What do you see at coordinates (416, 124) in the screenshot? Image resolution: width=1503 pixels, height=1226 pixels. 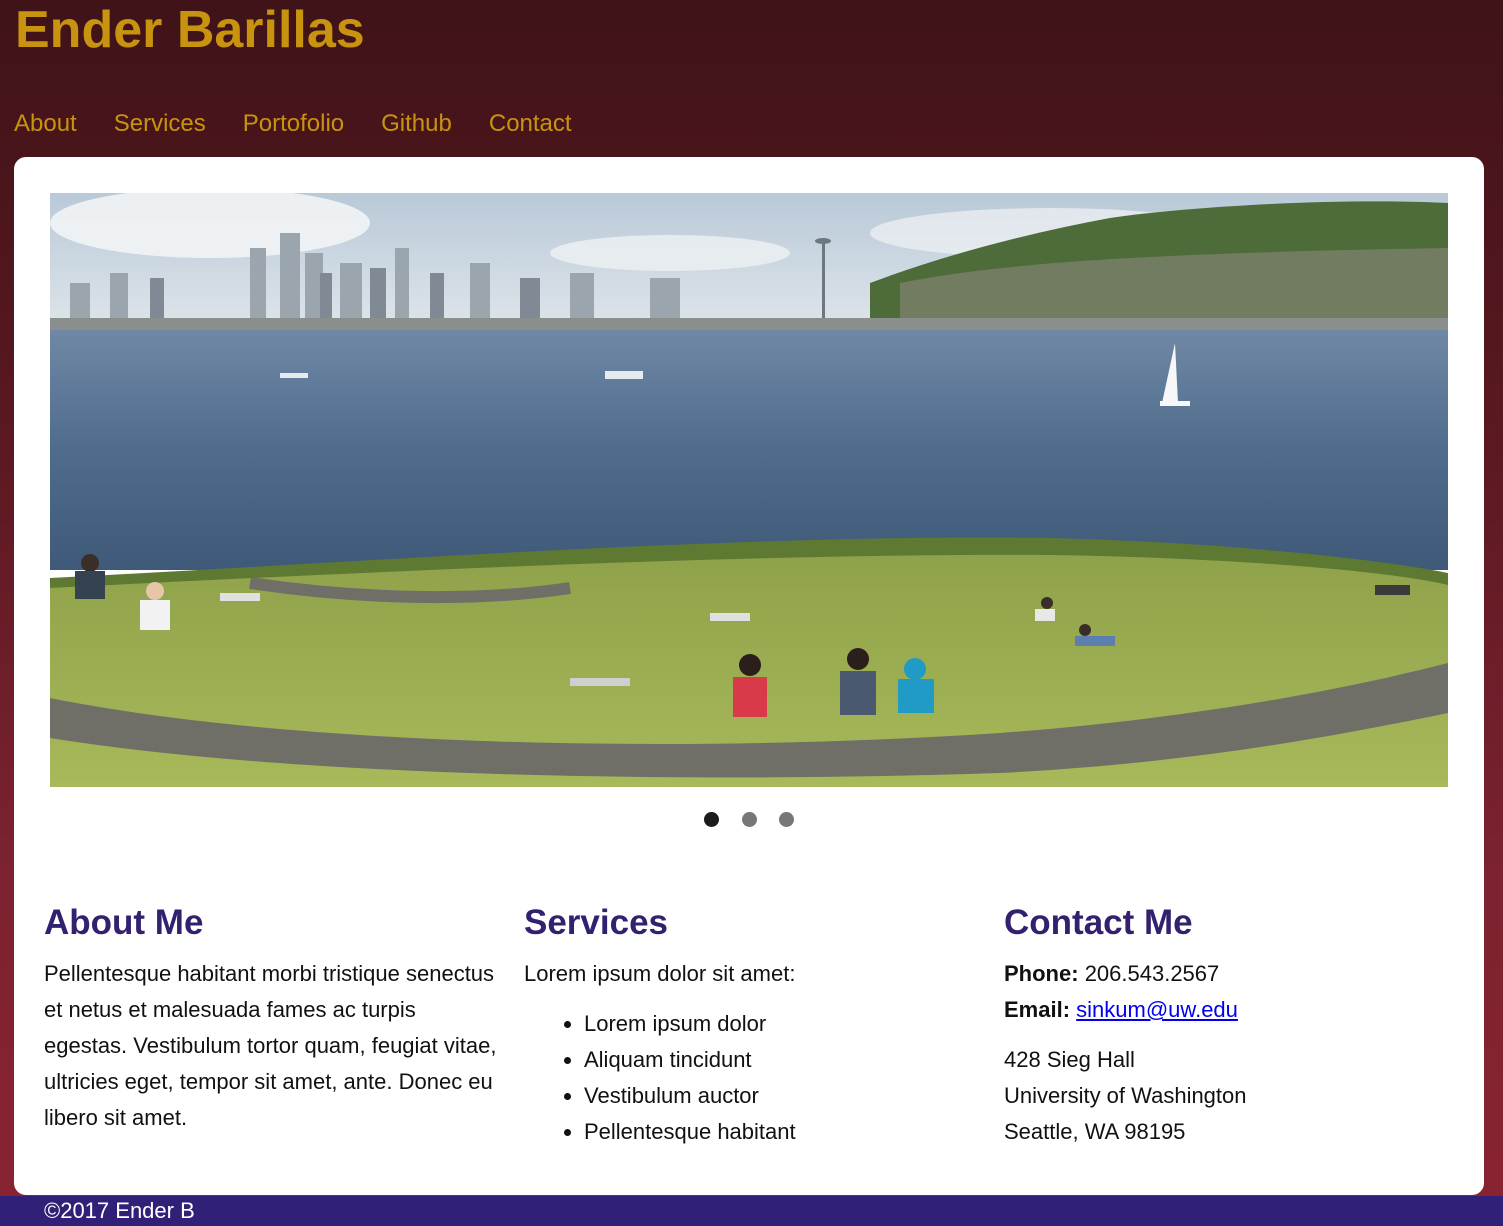 I see `nav-github: Github` at bounding box center [416, 124].